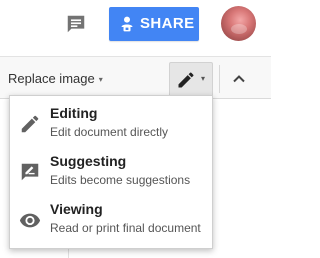  Describe the element at coordinates (238, 23) in the screenshot. I see `account-avatar` at that location.